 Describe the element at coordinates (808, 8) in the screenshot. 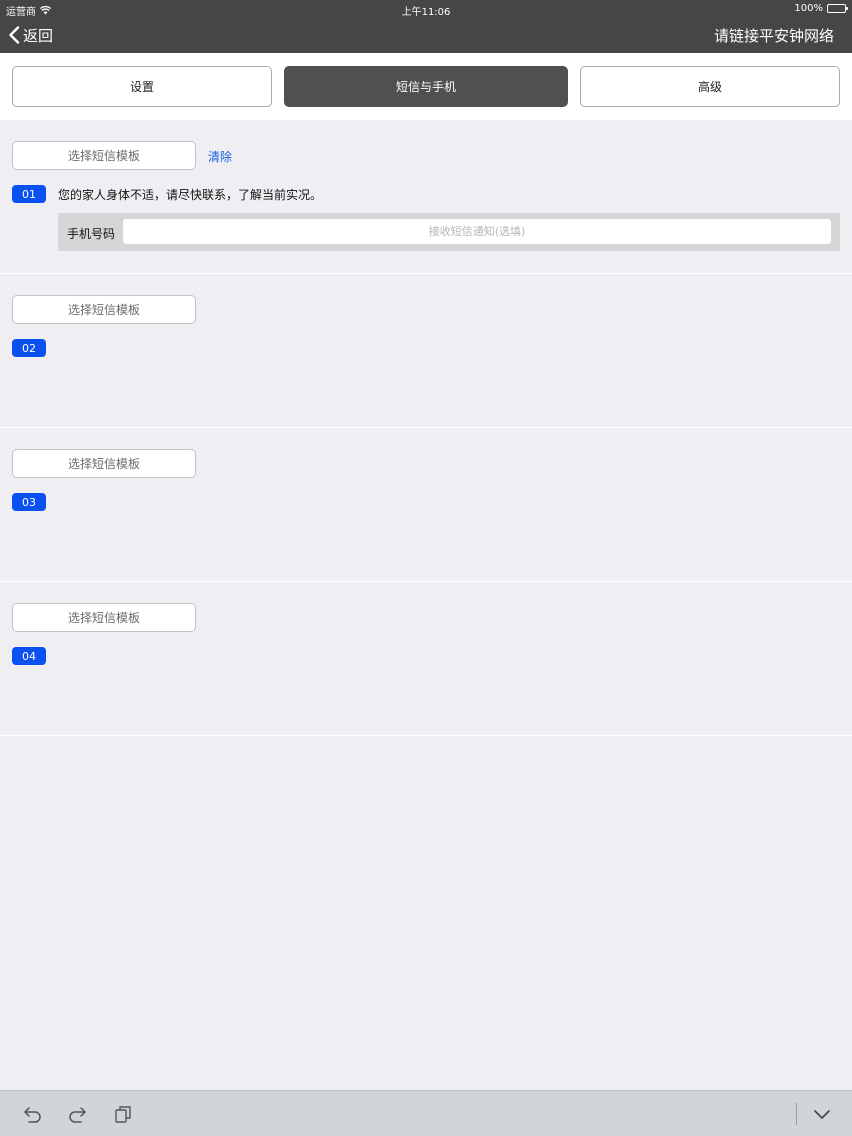

I see `battery-percent: 100%` at that location.